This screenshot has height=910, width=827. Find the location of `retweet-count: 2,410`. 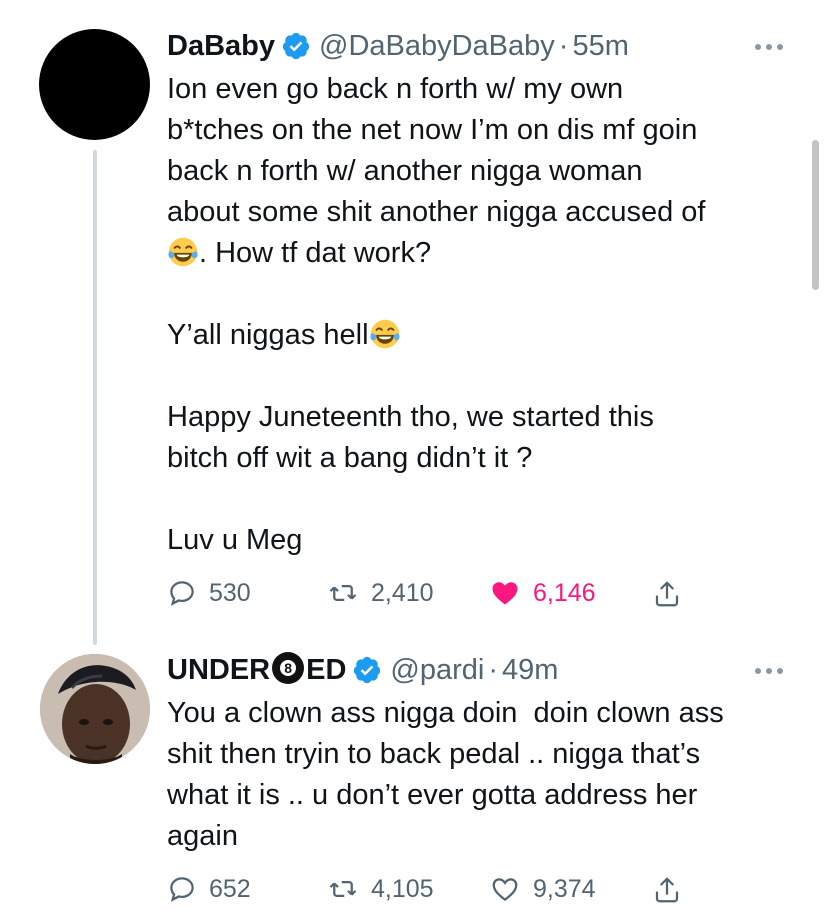

retweet-count: 2,410 is located at coordinates (402, 592).